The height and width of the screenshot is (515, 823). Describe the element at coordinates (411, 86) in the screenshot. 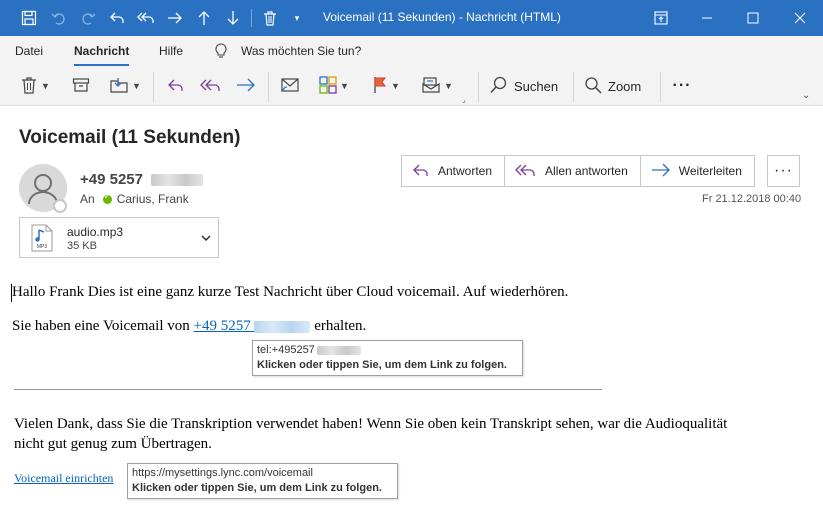

I see `ribbon: ▼ ▼ ▼ ▼ ▼ ⌟ Suchen Zoom ··· ⌄` at that location.